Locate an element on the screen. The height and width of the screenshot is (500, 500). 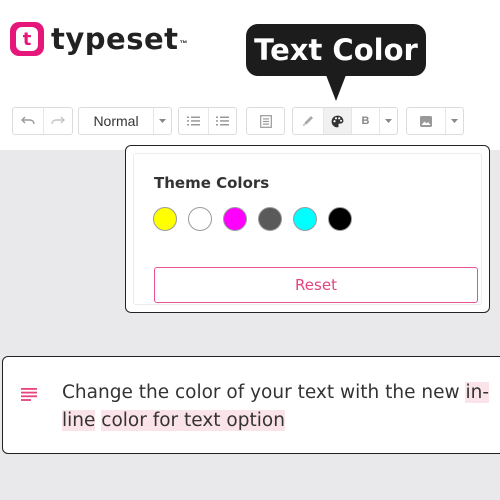
palette-icon is located at coordinates (337, 121).